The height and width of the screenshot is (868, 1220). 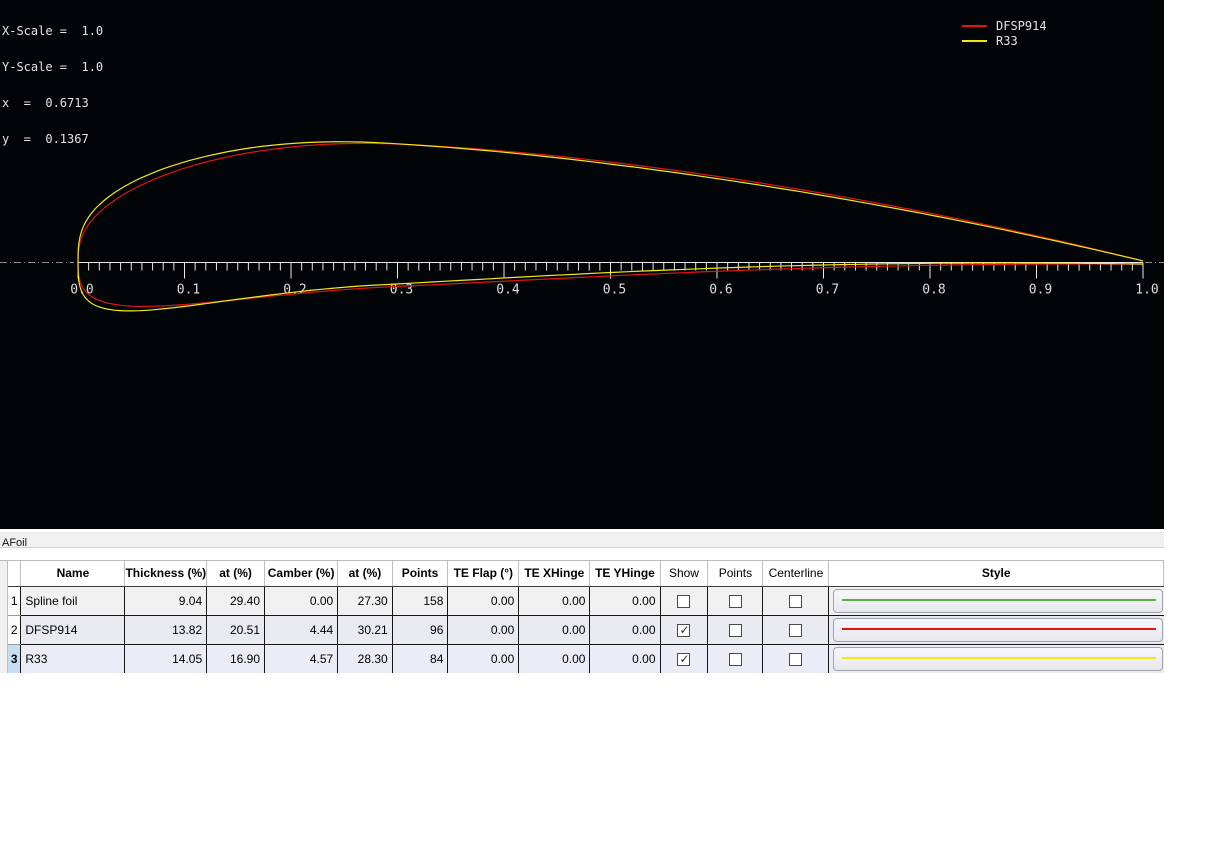 What do you see at coordinates (301, 658) in the screenshot?
I see `cell-camber: 4.57` at bounding box center [301, 658].